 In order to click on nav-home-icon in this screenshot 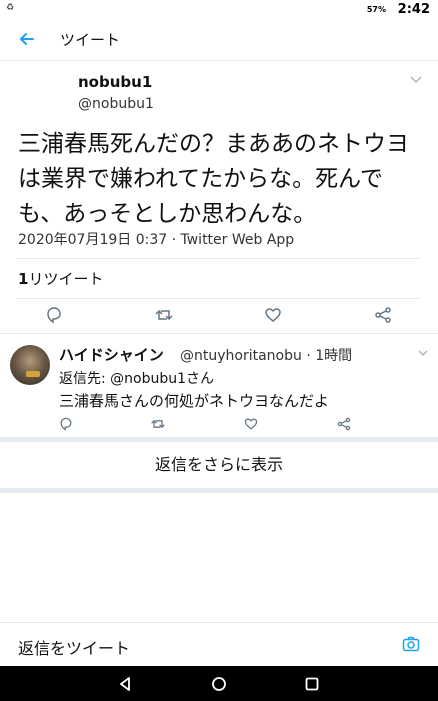, I will do `click(219, 684)`.